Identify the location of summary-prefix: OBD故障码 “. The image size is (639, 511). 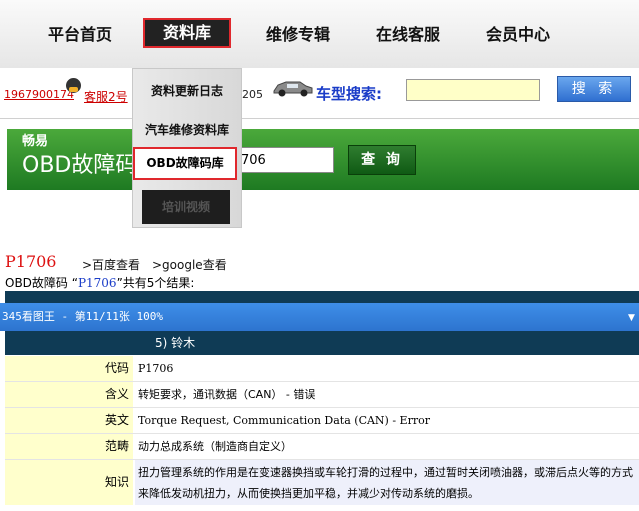
(41, 283).